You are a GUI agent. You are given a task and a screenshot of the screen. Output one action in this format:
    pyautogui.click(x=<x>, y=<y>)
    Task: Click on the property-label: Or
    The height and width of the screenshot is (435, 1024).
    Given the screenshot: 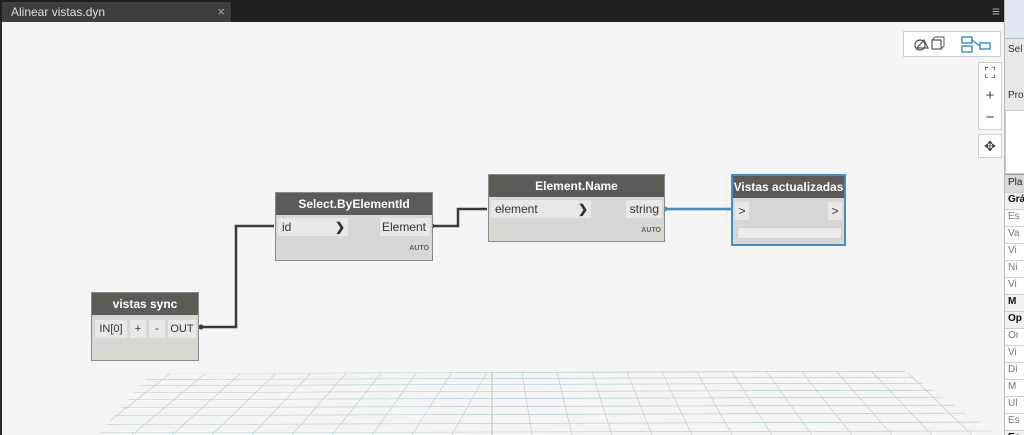 What is the action you would take?
    pyautogui.click(x=1014, y=335)
    